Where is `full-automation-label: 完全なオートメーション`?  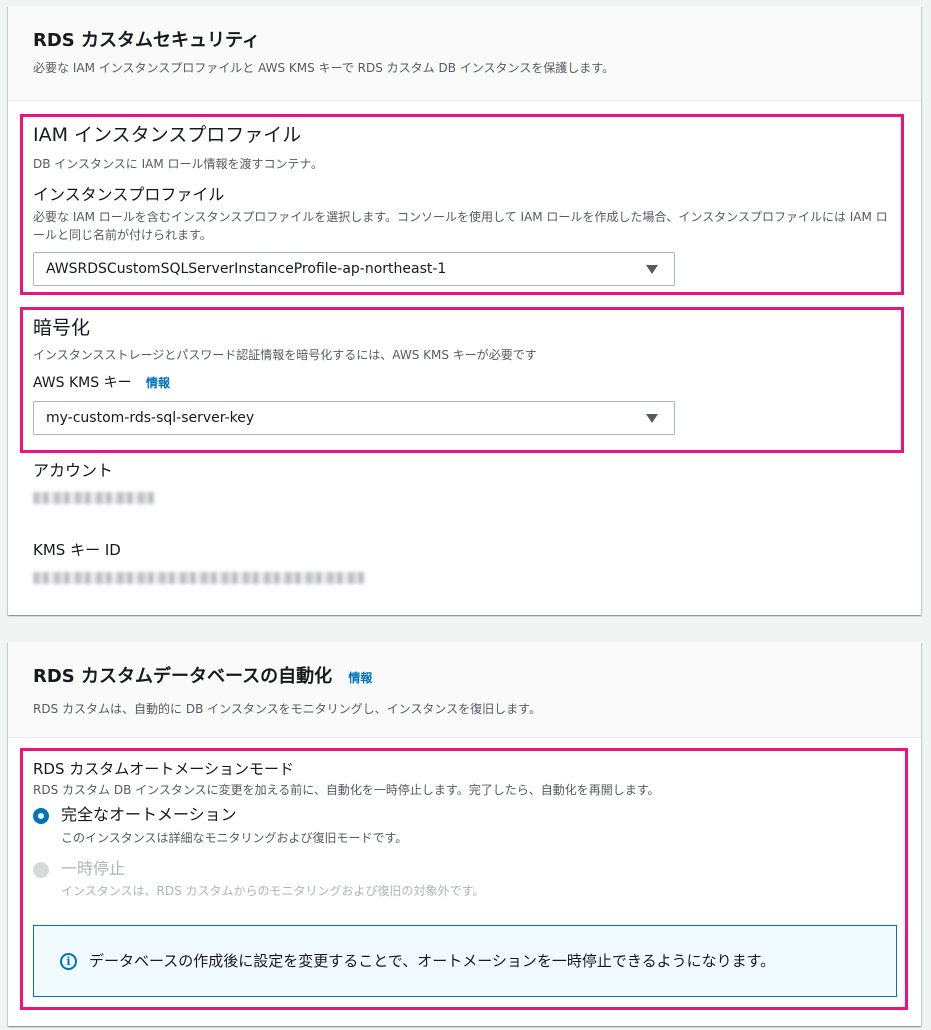
full-automation-label: 完全なオートメーション is located at coordinates (149, 815).